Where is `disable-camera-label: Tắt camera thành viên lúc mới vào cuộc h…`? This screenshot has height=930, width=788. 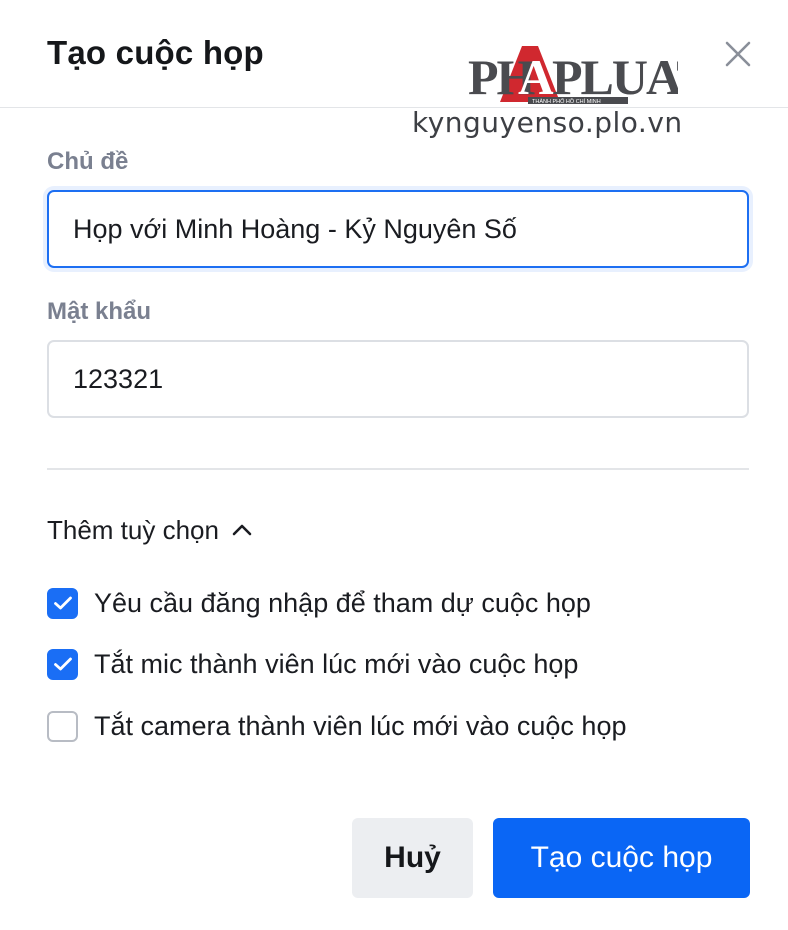
disable-camera-label: Tắt camera thành viên lúc mới vào cuộc h… is located at coordinates (360, 725).